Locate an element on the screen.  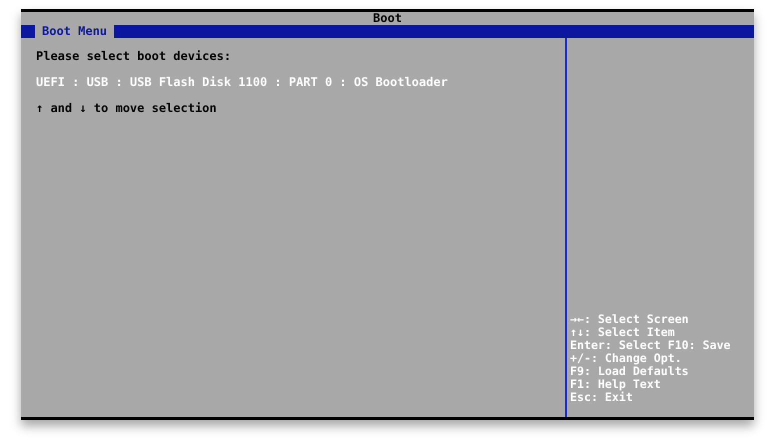
help-text: F1: Help Text is located at coordinates (616, 384).